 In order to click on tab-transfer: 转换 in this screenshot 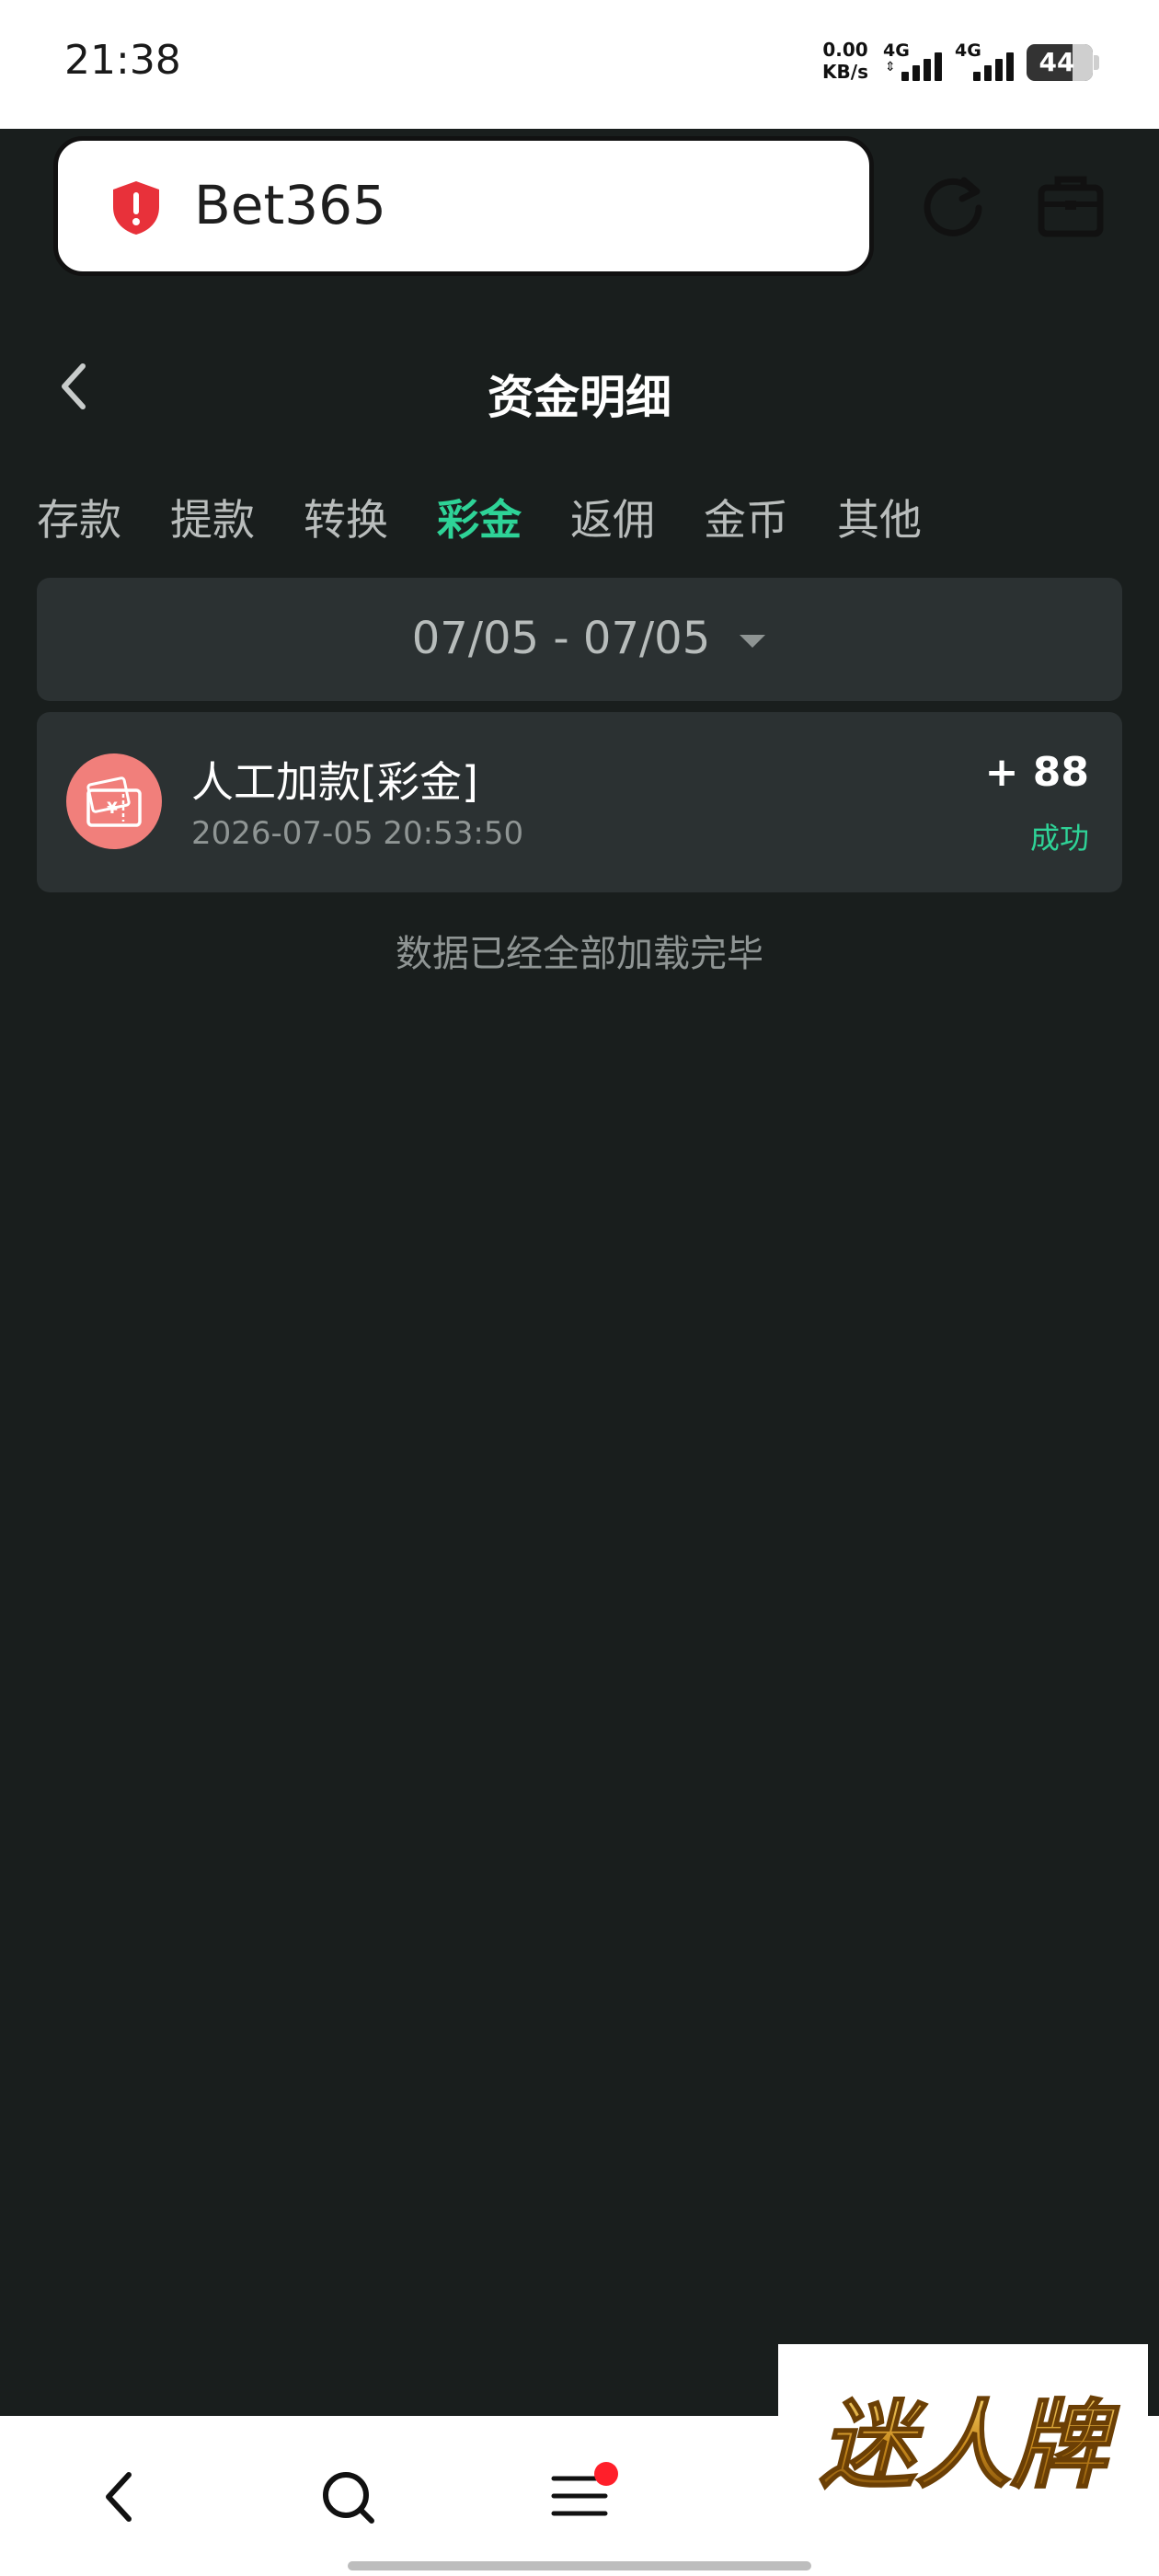, I will do `click(370, 520)`.